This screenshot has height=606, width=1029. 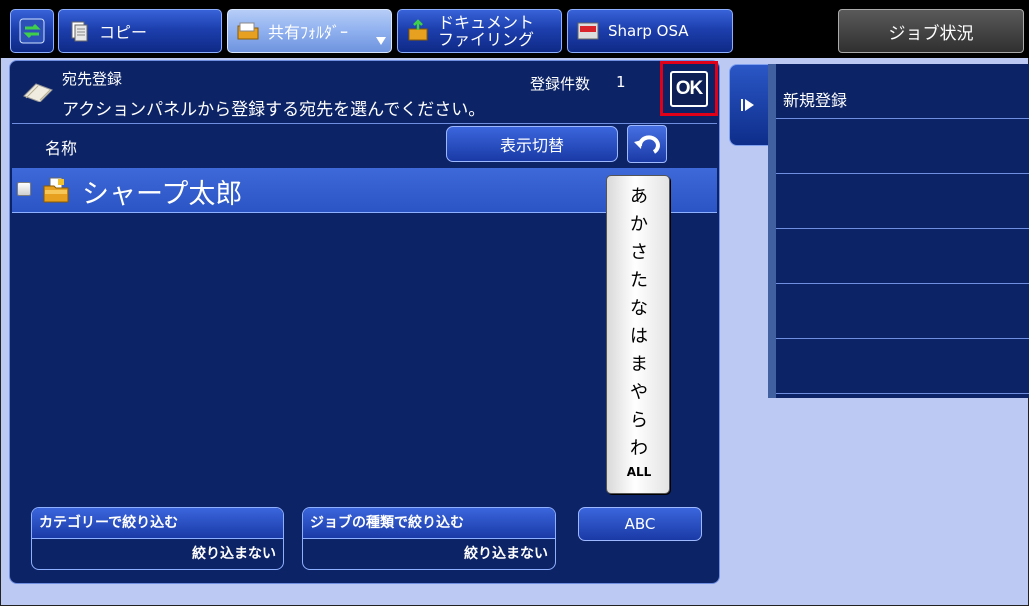 I want to click on shared-folder-mode-button: 共有ﾌｫﾙﾀﾞｰ, so click(x=309, y=31).